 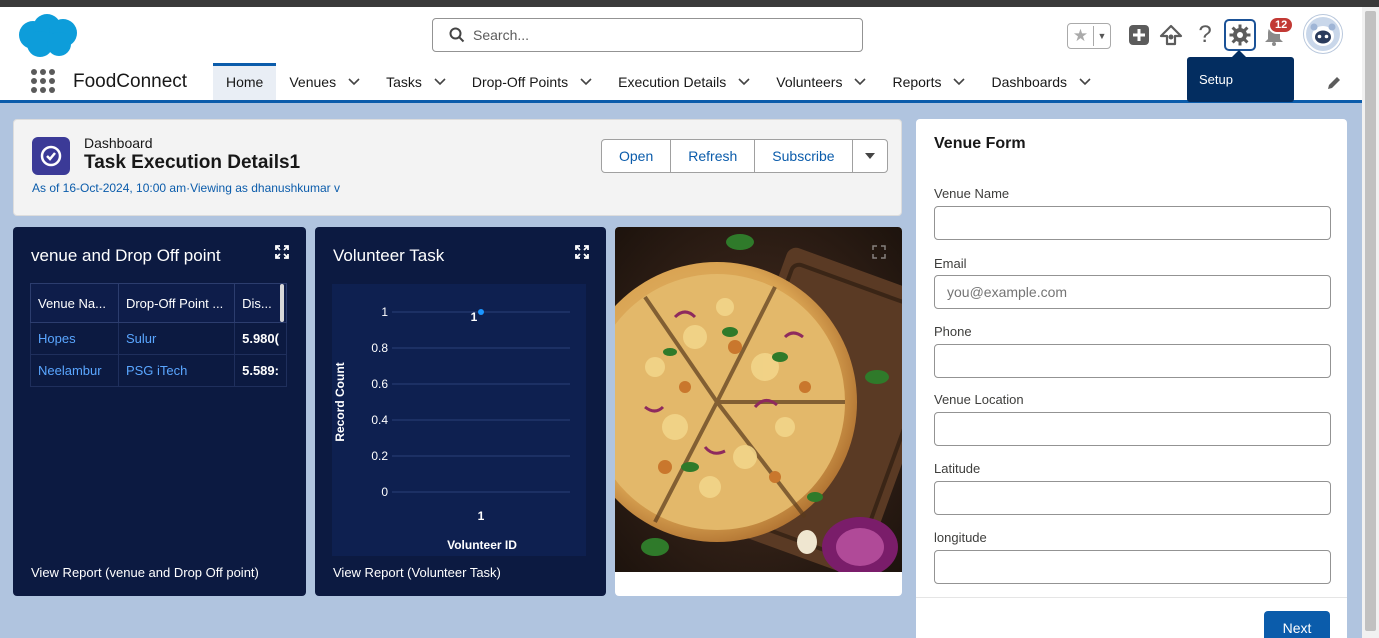 What do you see at coordinates (1131, 597) in the screenshot?
I see `form-divider` at bounding box center [1131, 597].